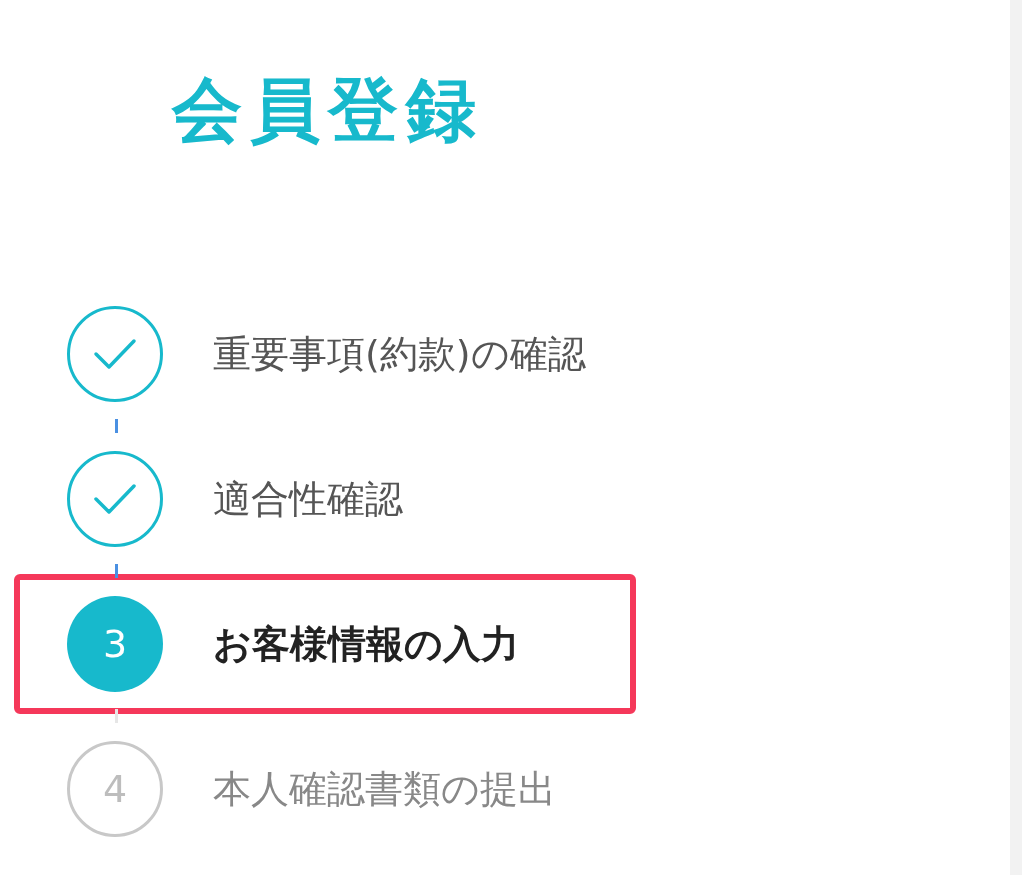  What do you see at coordinates (328, 110) in the screenshot?
I see `page-title: 会員登録` at bounding box center [328, 110].